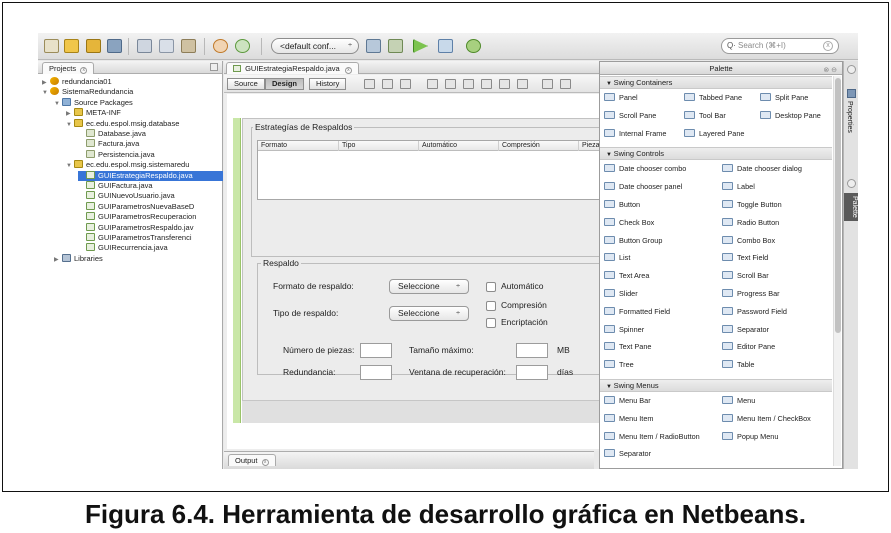  Describe the element at coordinates (754, 312) in the screenshot. I see `palette-item: Password Field` at that location.